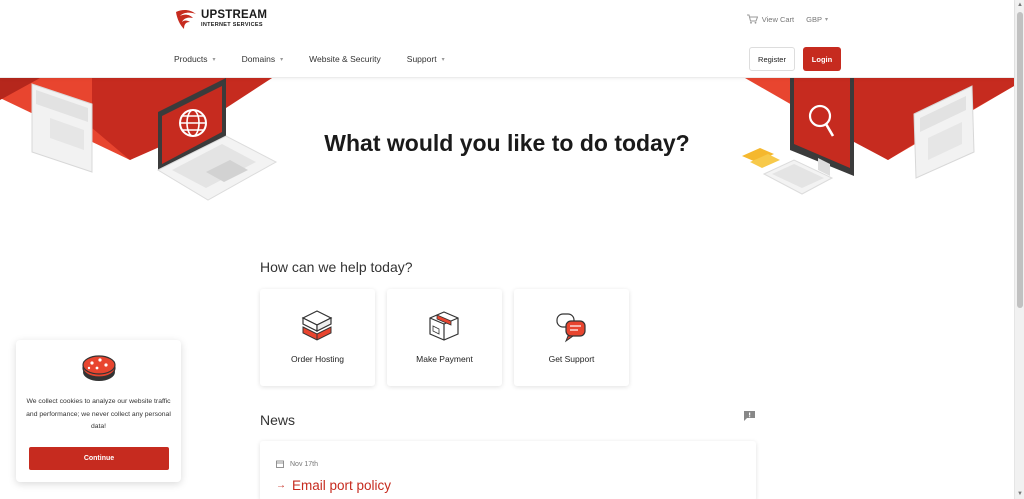  I want to click on nav-item-label: Products, so click(191, 59).